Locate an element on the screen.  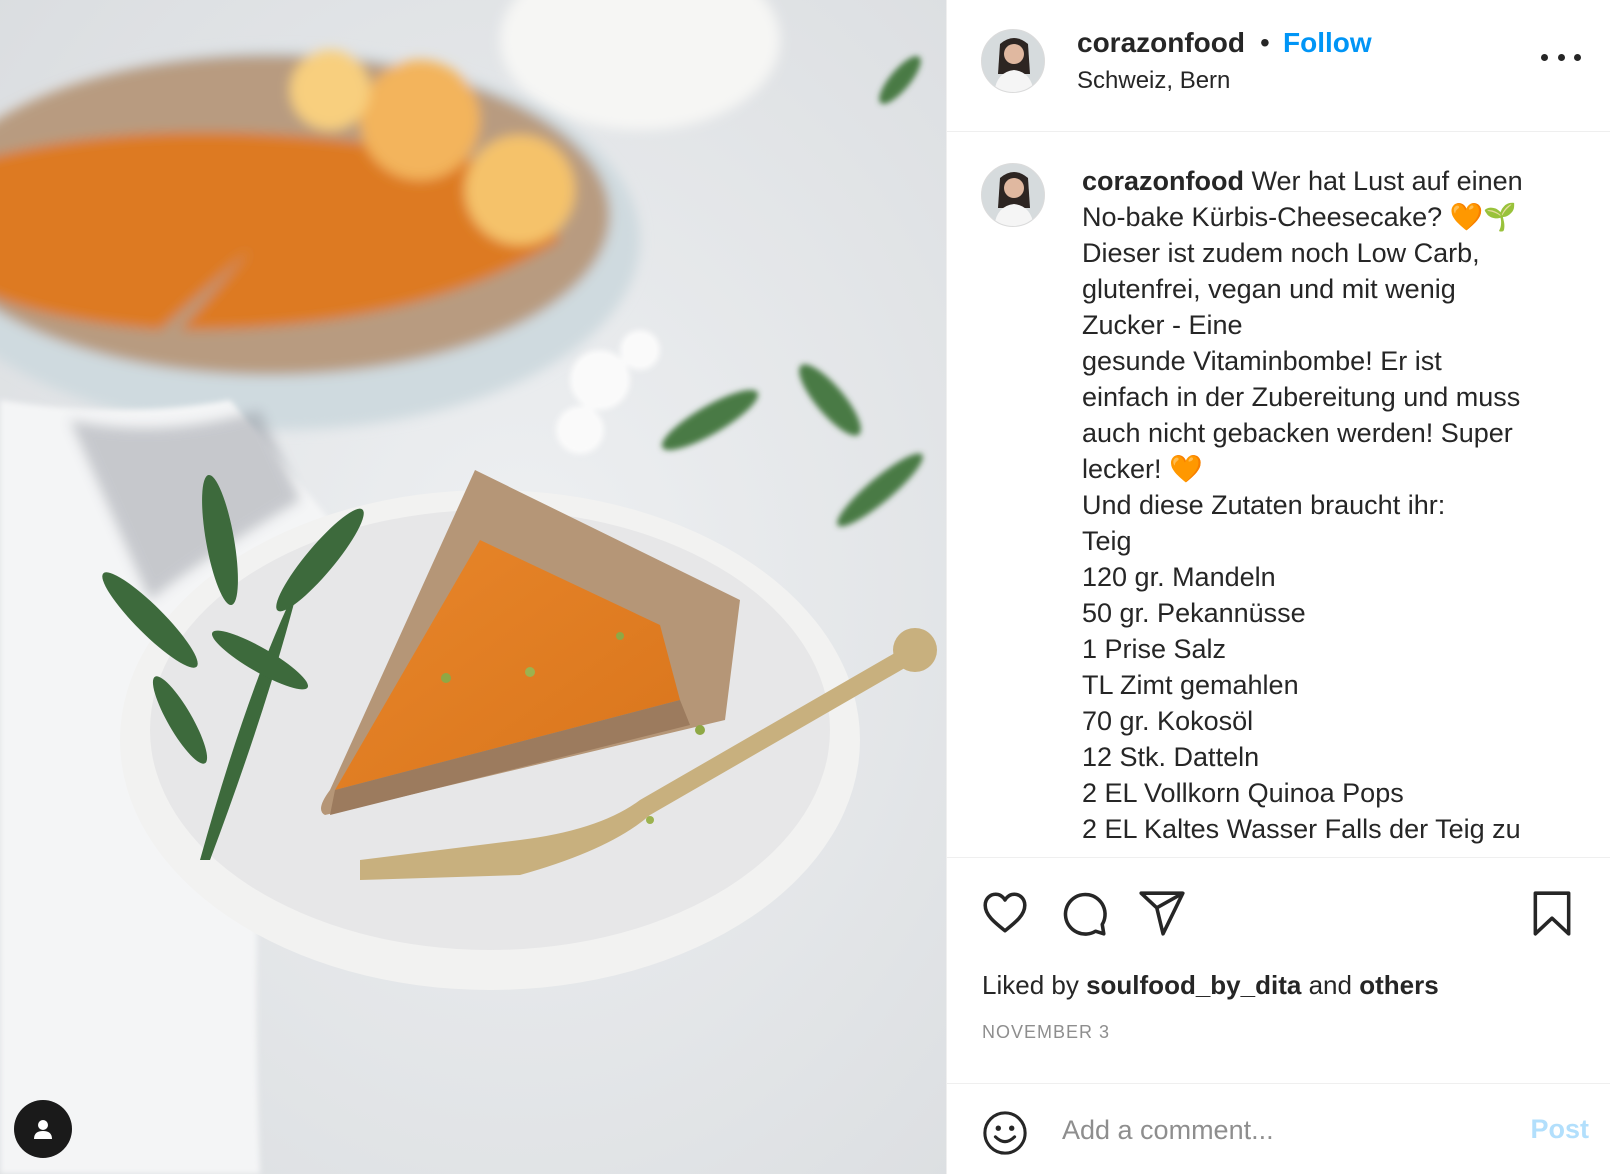
comment-icon is located at coordinates (1085, 914).